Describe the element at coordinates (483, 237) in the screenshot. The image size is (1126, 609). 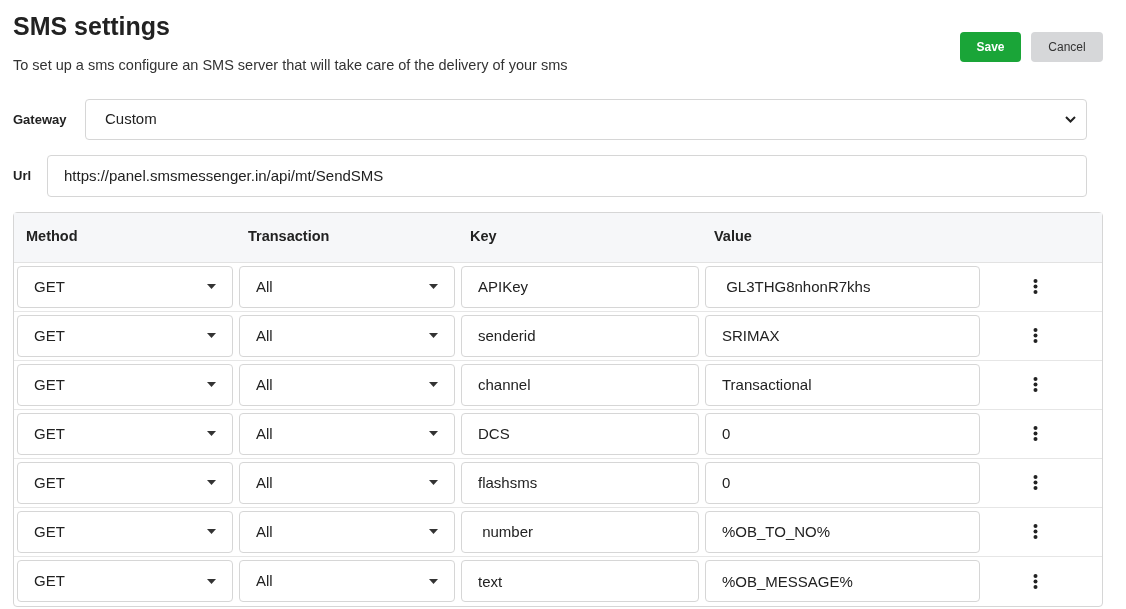
I see `column-header: Key` at that location.